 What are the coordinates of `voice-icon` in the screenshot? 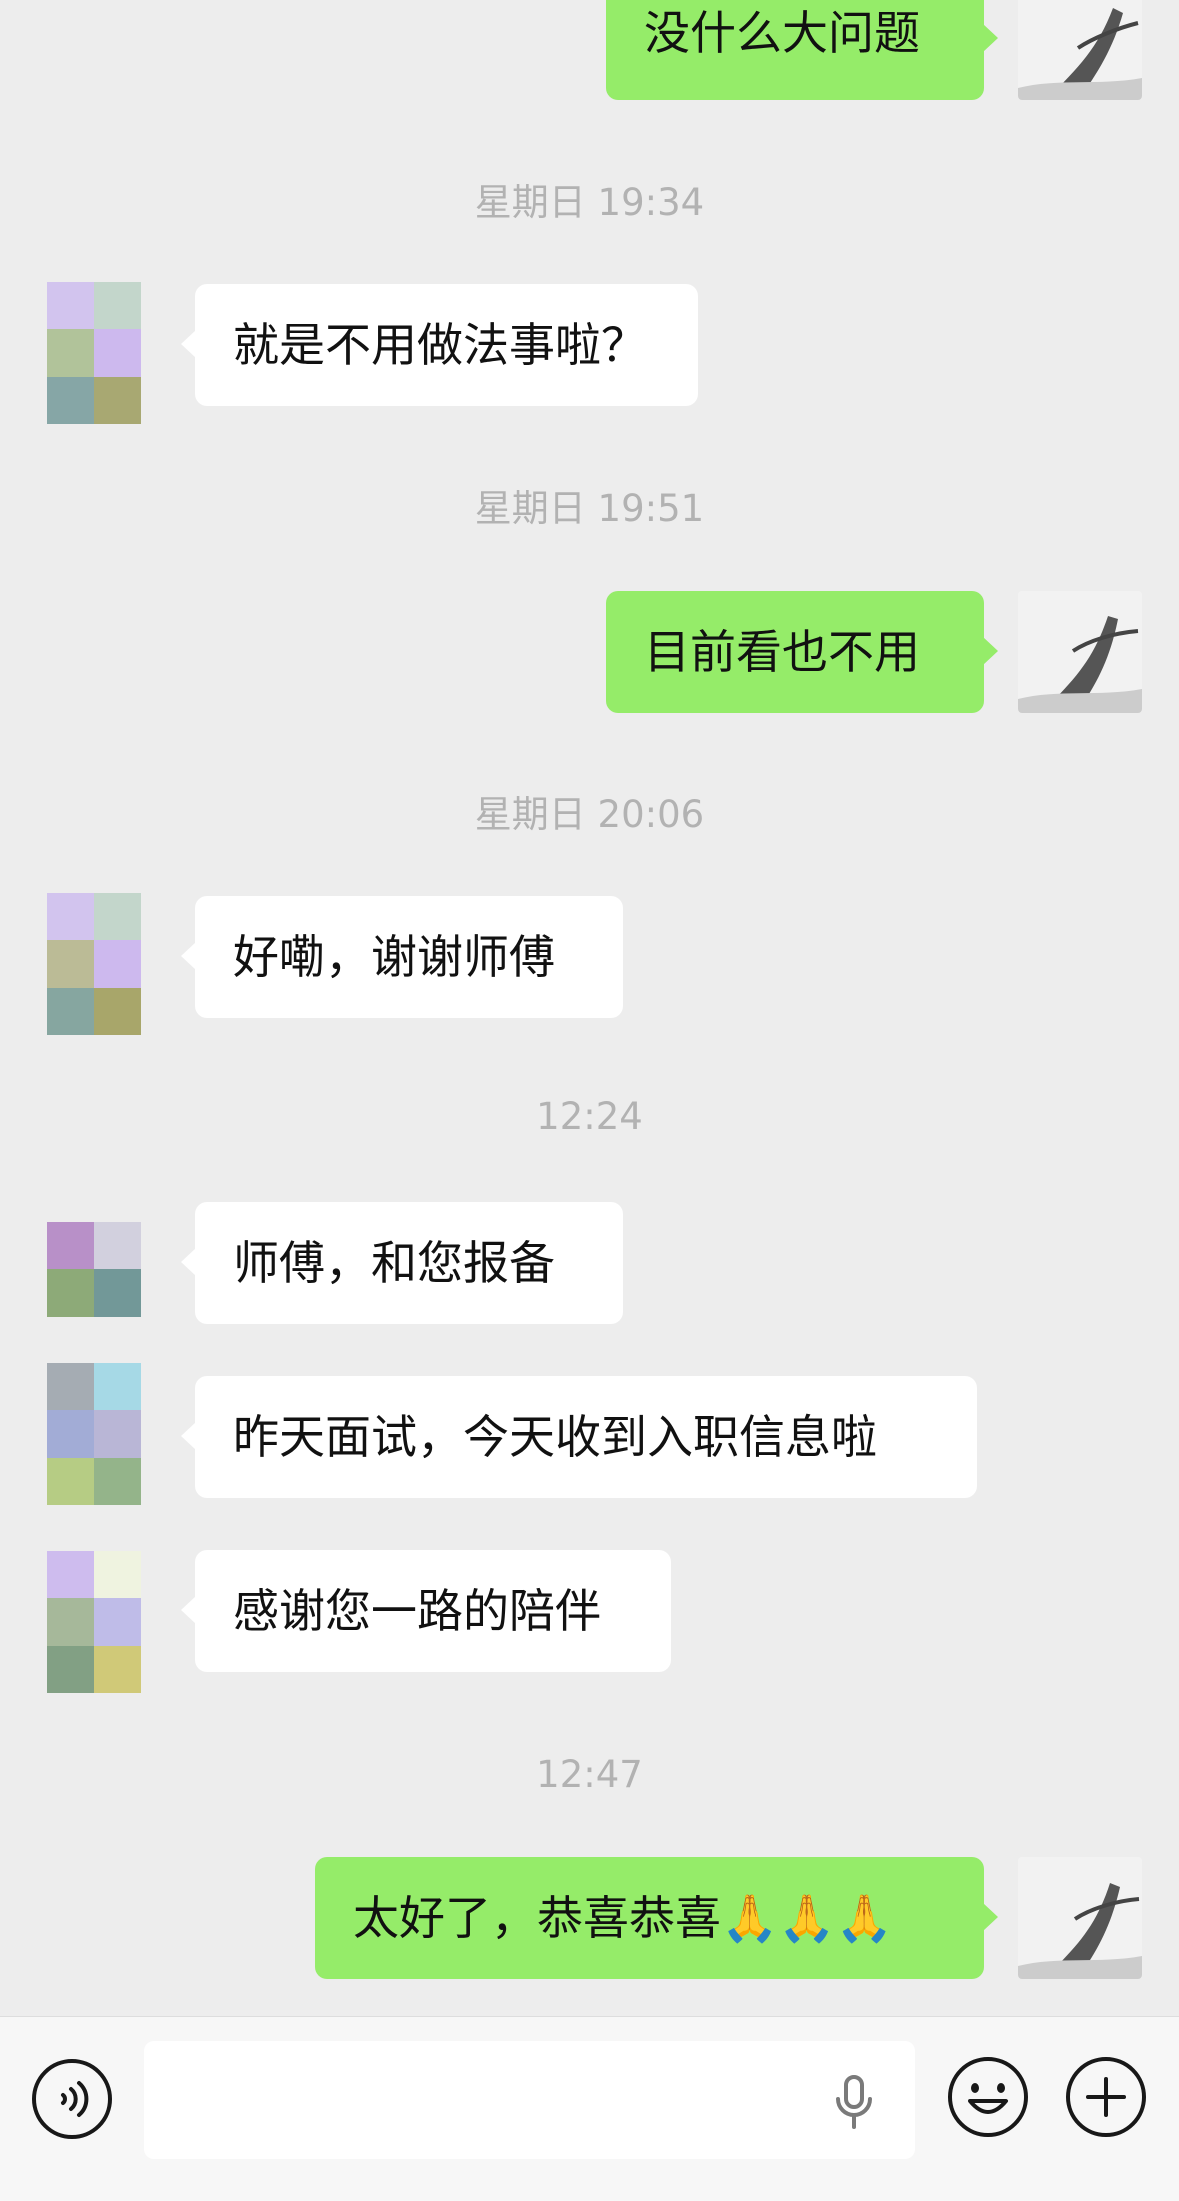 It's located at (72, 2099).